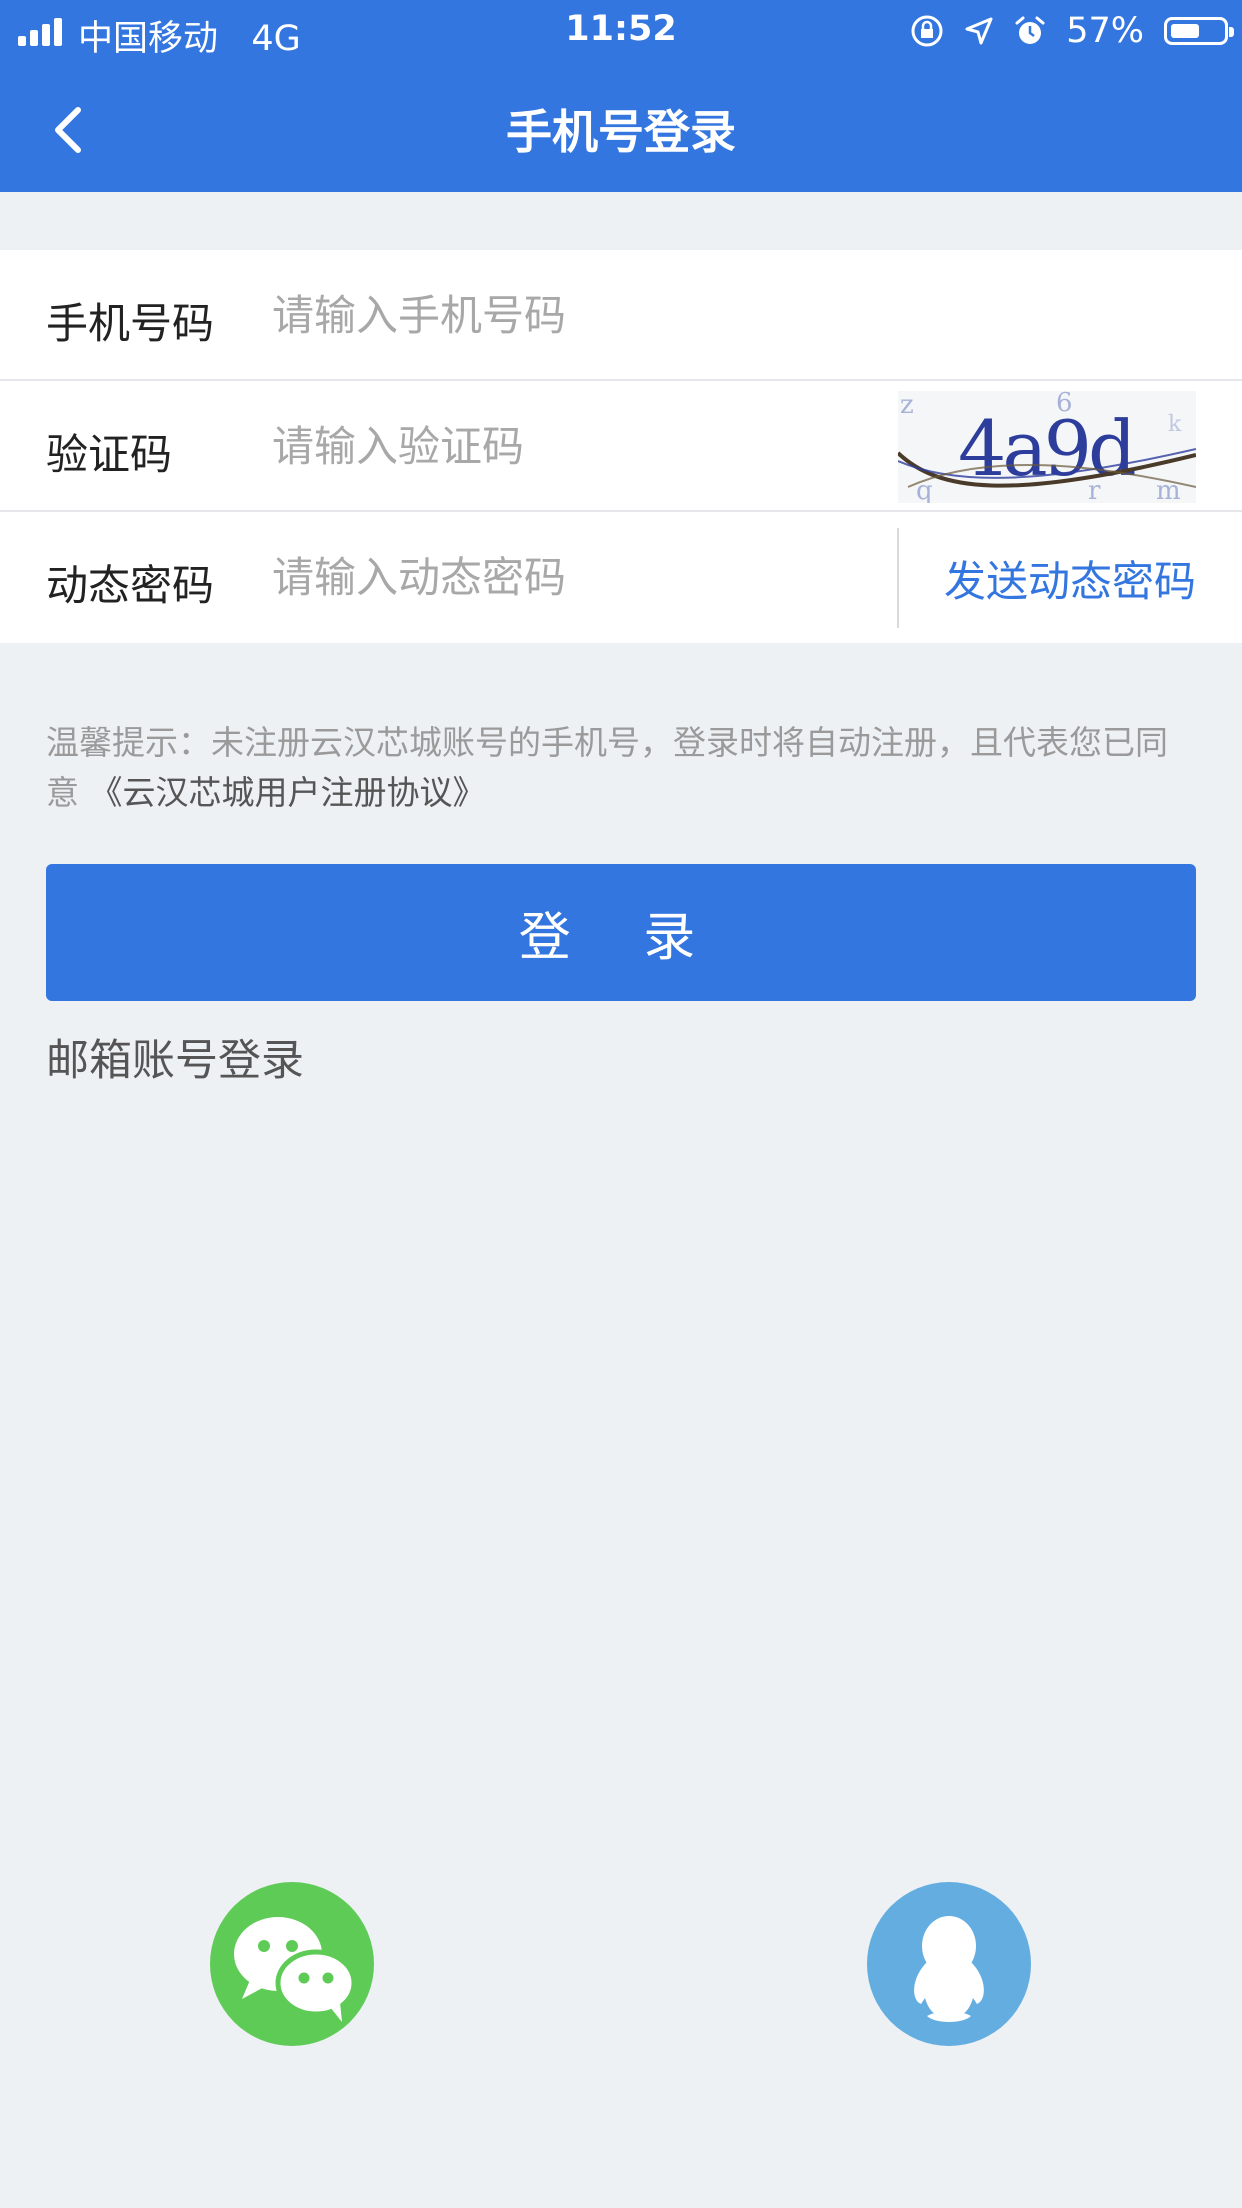 This screenshot has width=1242, height=2208. What do you see at coordinates (1030, 30) in the screenshot?
I see `alarm-icon` at bounding box center [1030, 30].